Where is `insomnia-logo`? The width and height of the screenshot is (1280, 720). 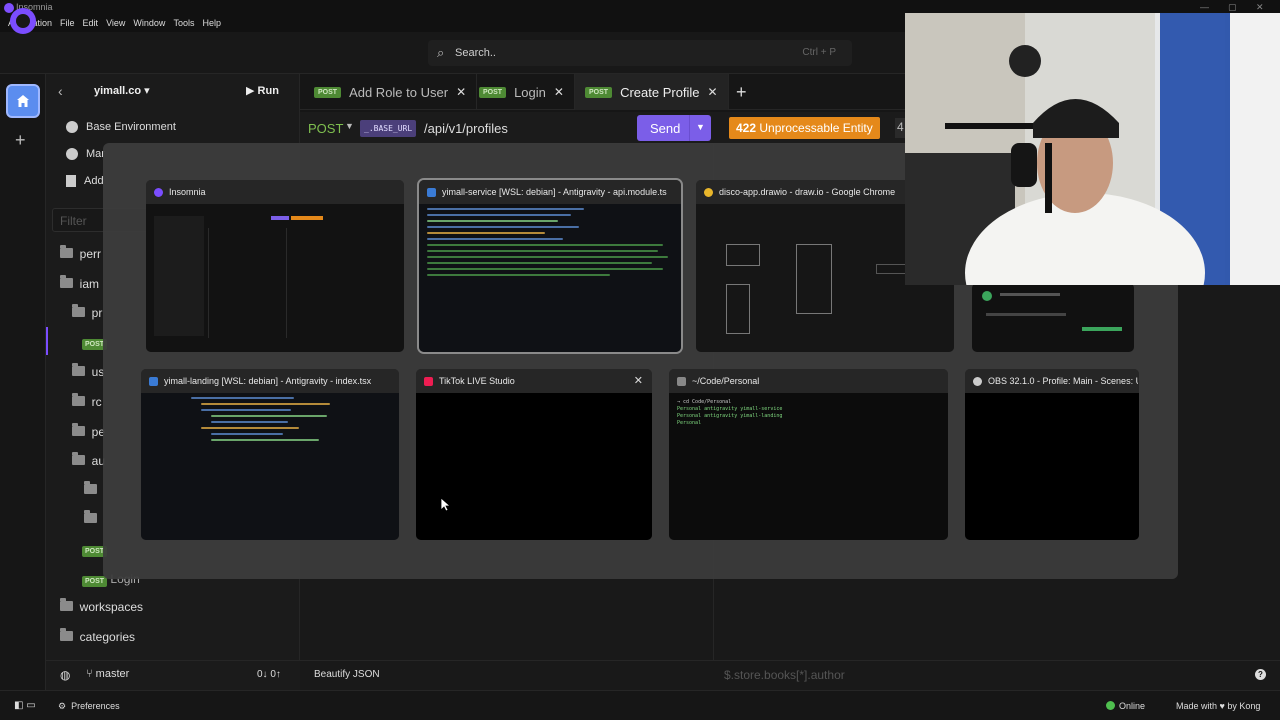 insomnia-logo is located at coordinates (23, 21).